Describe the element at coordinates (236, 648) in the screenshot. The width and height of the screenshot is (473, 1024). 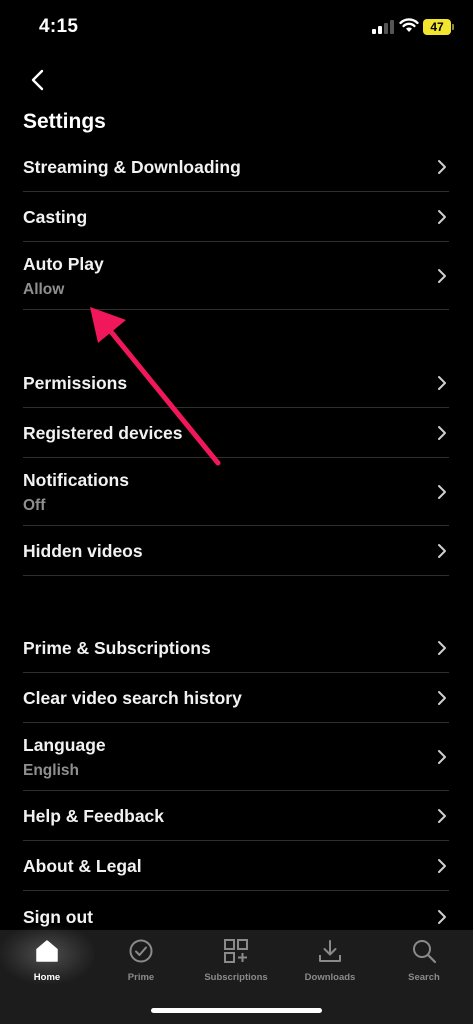
I see `settings-item-prime-subscriptions: Prime & Subscriptions` at that location.